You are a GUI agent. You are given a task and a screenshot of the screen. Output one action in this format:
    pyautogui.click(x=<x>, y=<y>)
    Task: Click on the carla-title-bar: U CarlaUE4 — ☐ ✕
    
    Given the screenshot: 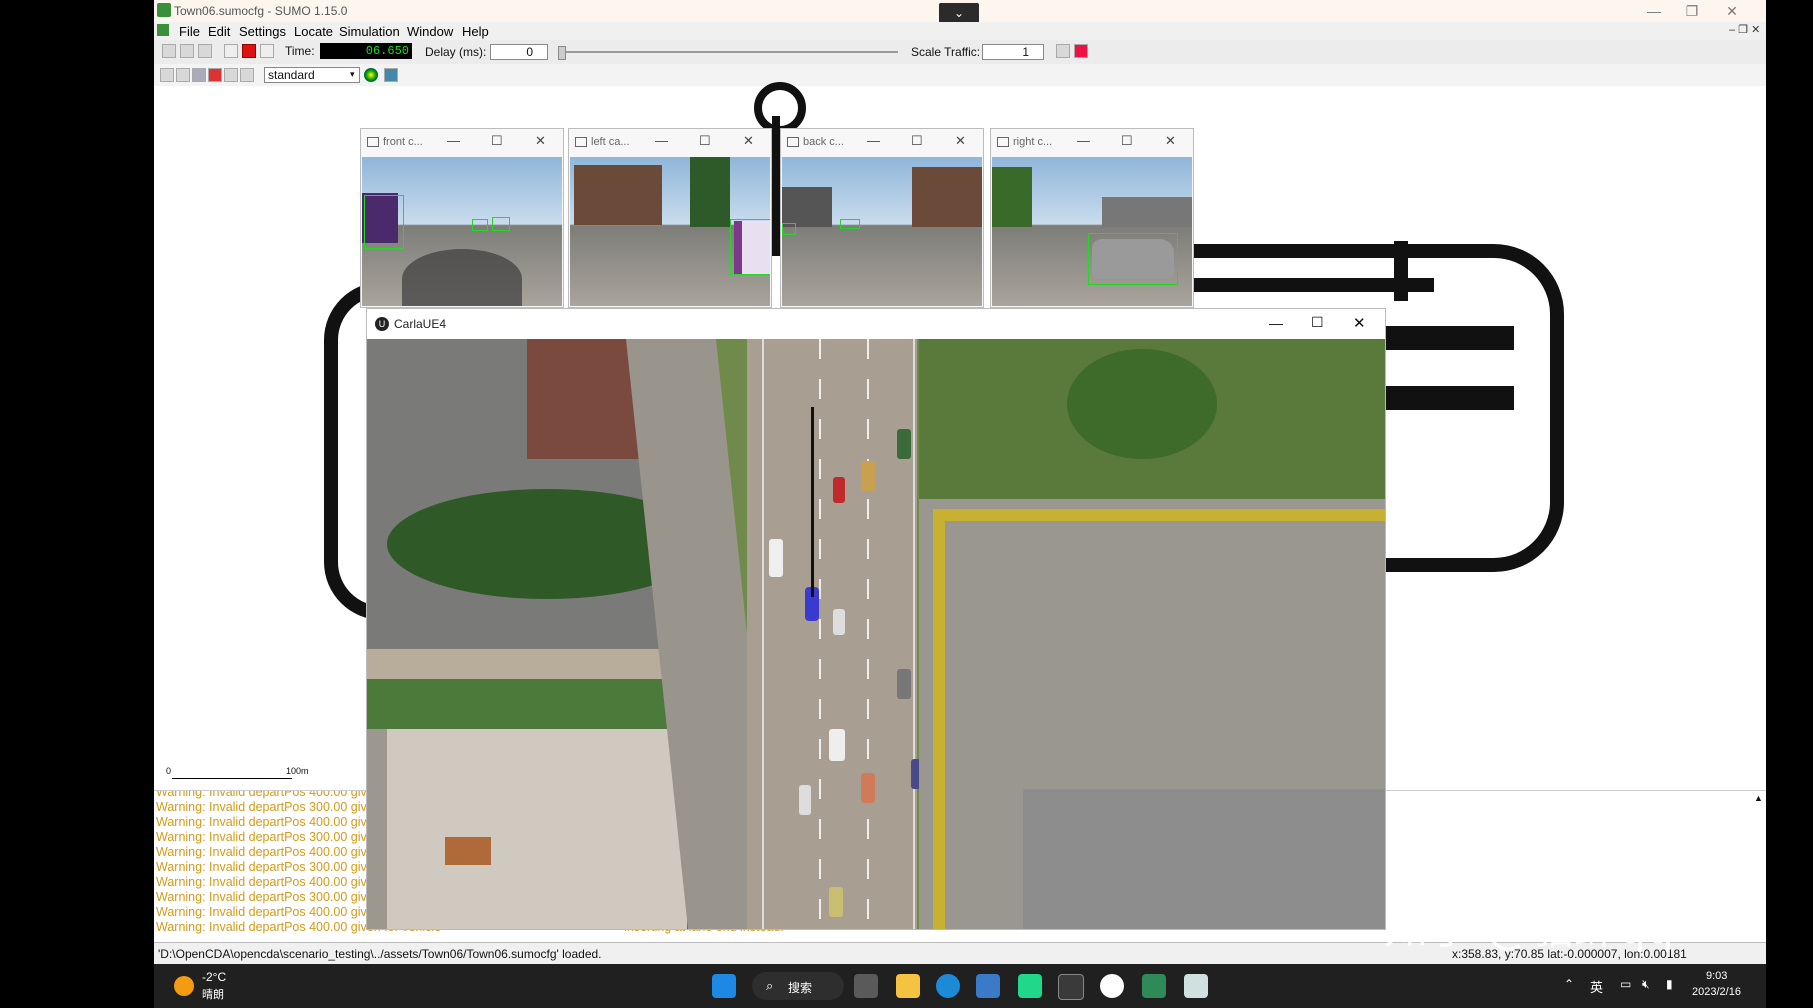 What is the action you would take?
    pyautogui.click(x=876, y=324)
    